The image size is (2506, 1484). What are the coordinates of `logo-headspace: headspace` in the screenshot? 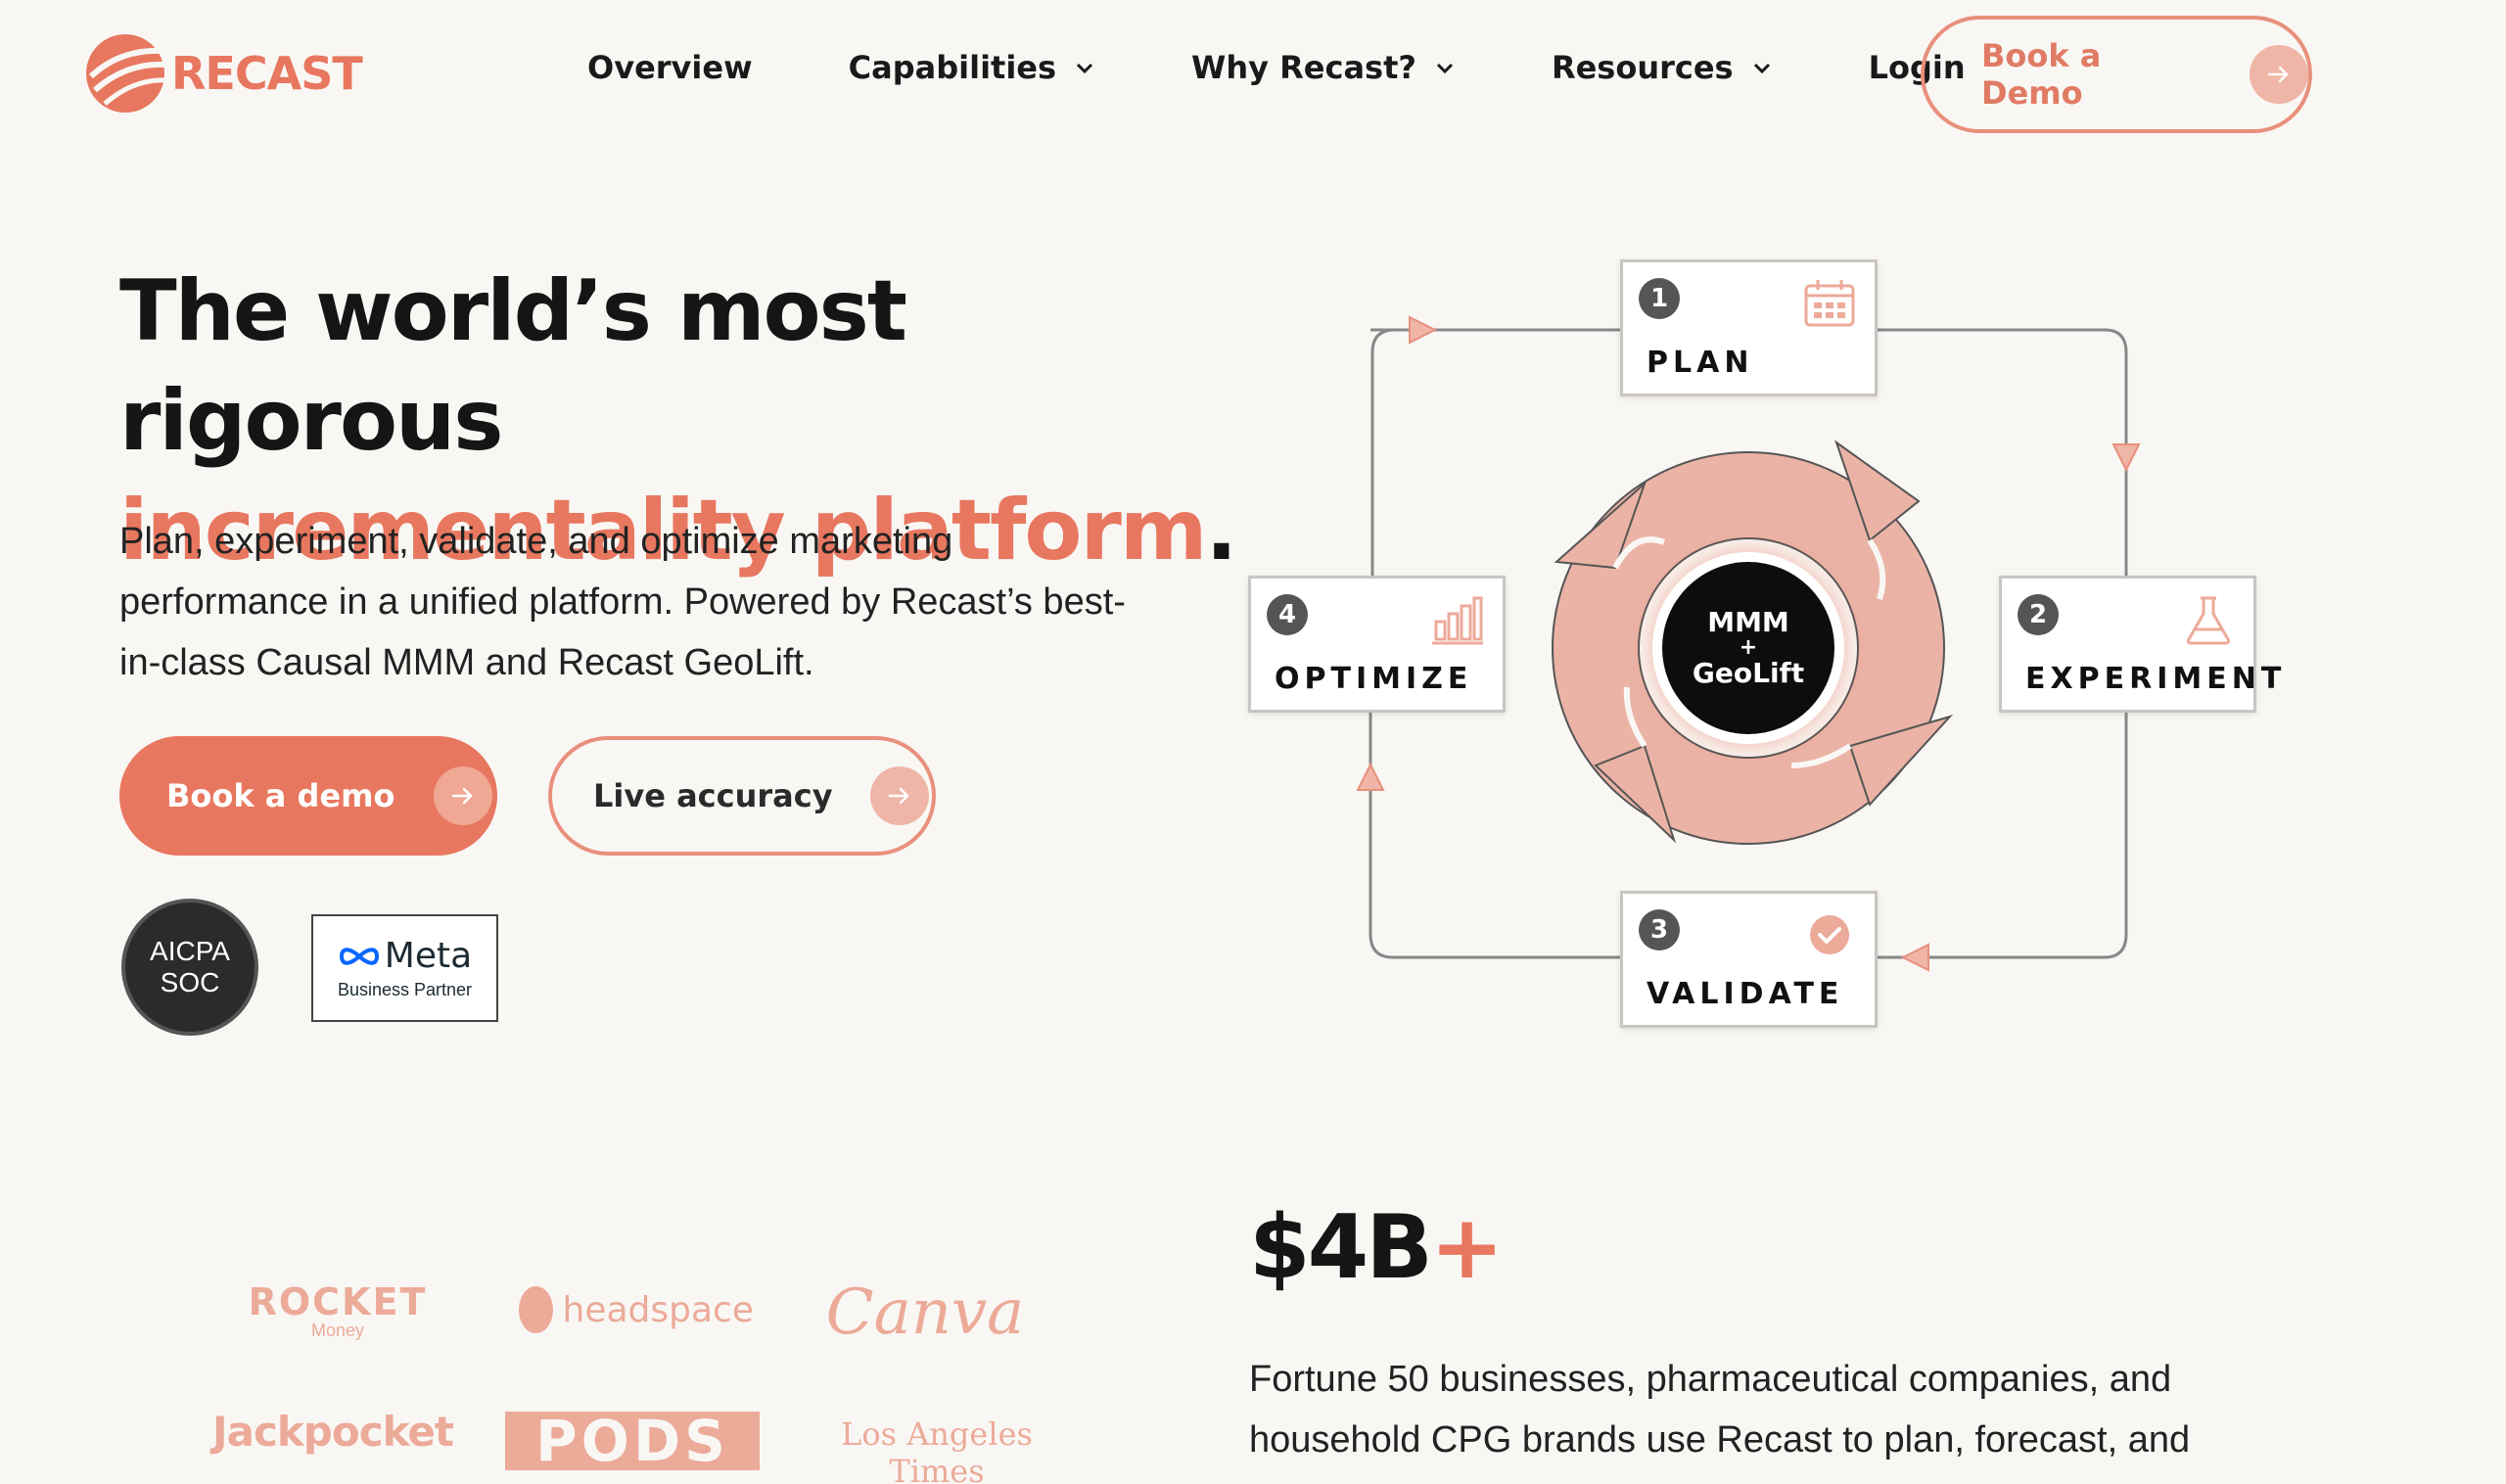 It's located at (636, 1309).